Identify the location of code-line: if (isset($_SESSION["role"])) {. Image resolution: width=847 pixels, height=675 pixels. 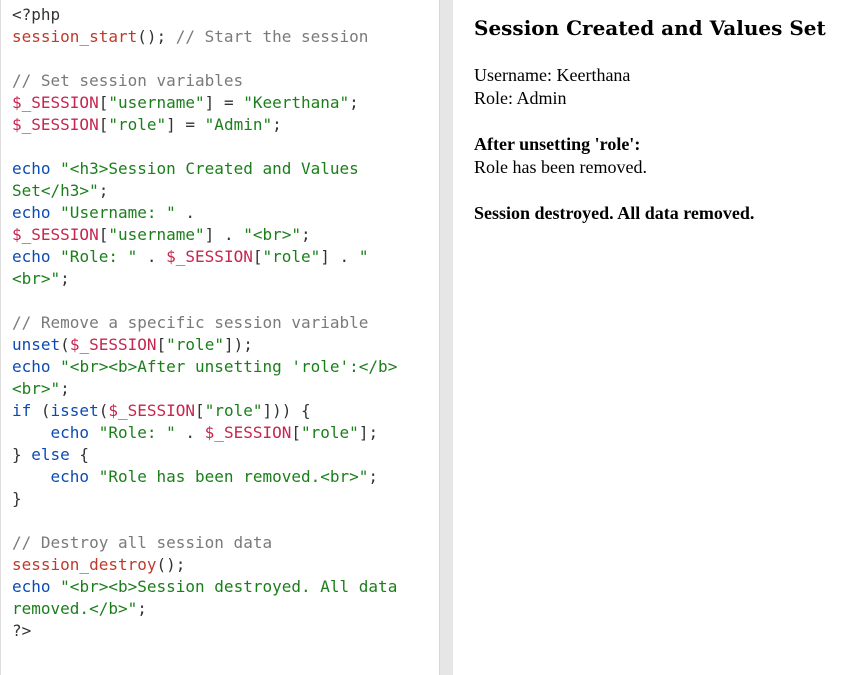
(204, 411).